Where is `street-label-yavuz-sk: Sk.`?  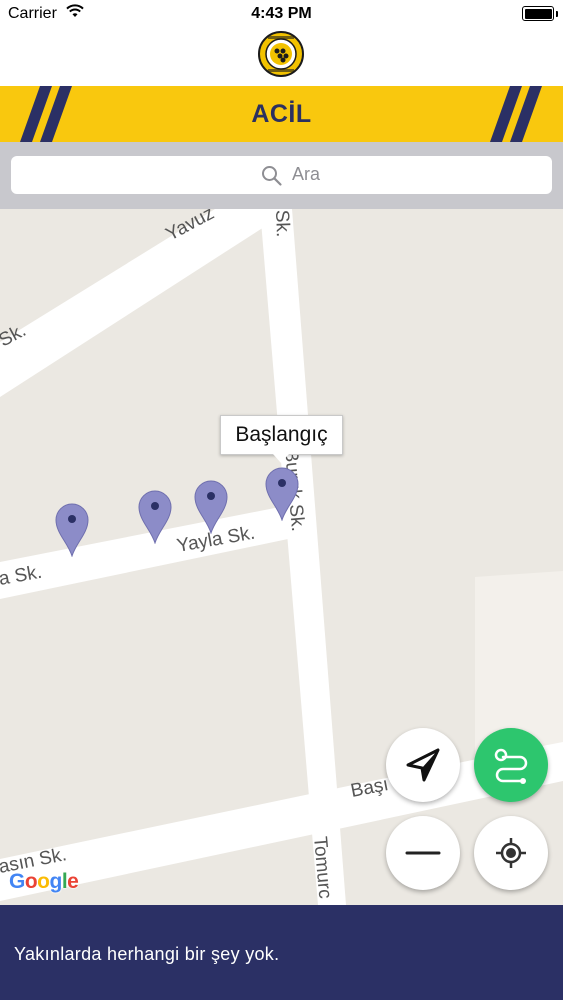 street-label-yavuz-sk: Sk. is located at coordinates (282, 223).